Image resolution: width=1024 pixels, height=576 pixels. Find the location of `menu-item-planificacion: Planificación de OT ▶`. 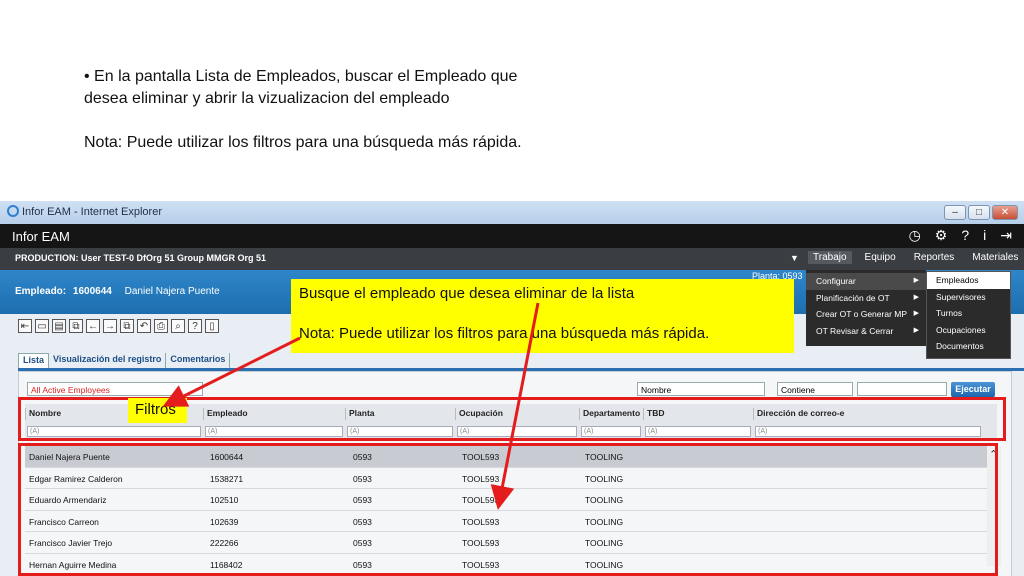

menu-item-planificacion: Planificación de OT ▶ is located at coordinates (866, 298).